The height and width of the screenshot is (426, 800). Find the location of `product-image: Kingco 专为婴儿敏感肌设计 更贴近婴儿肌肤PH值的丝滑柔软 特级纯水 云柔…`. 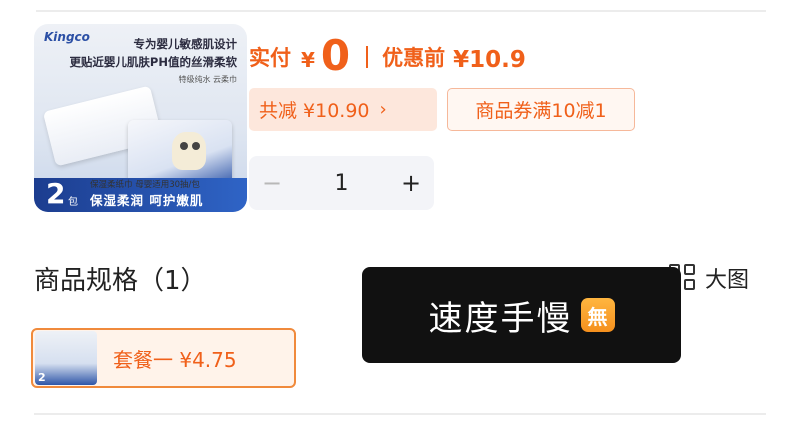

product-image: Kingco 专为婴儿敏感肌设计 更贴近婴儿肌肤PH值的丝滑柔软 特级纯水 云柔… is located at coordinates (140, 118).